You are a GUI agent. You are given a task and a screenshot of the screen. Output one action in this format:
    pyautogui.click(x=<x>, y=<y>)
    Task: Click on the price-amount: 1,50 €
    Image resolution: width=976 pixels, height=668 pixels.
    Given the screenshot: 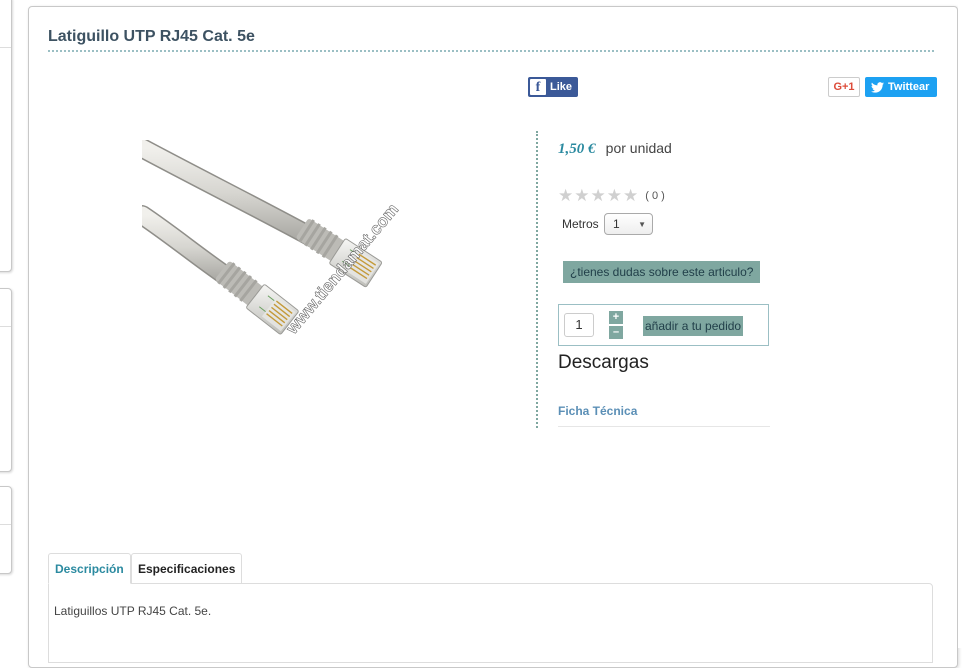 What is the action you would take?
    pyautogui.click(x=577, y=149)
    